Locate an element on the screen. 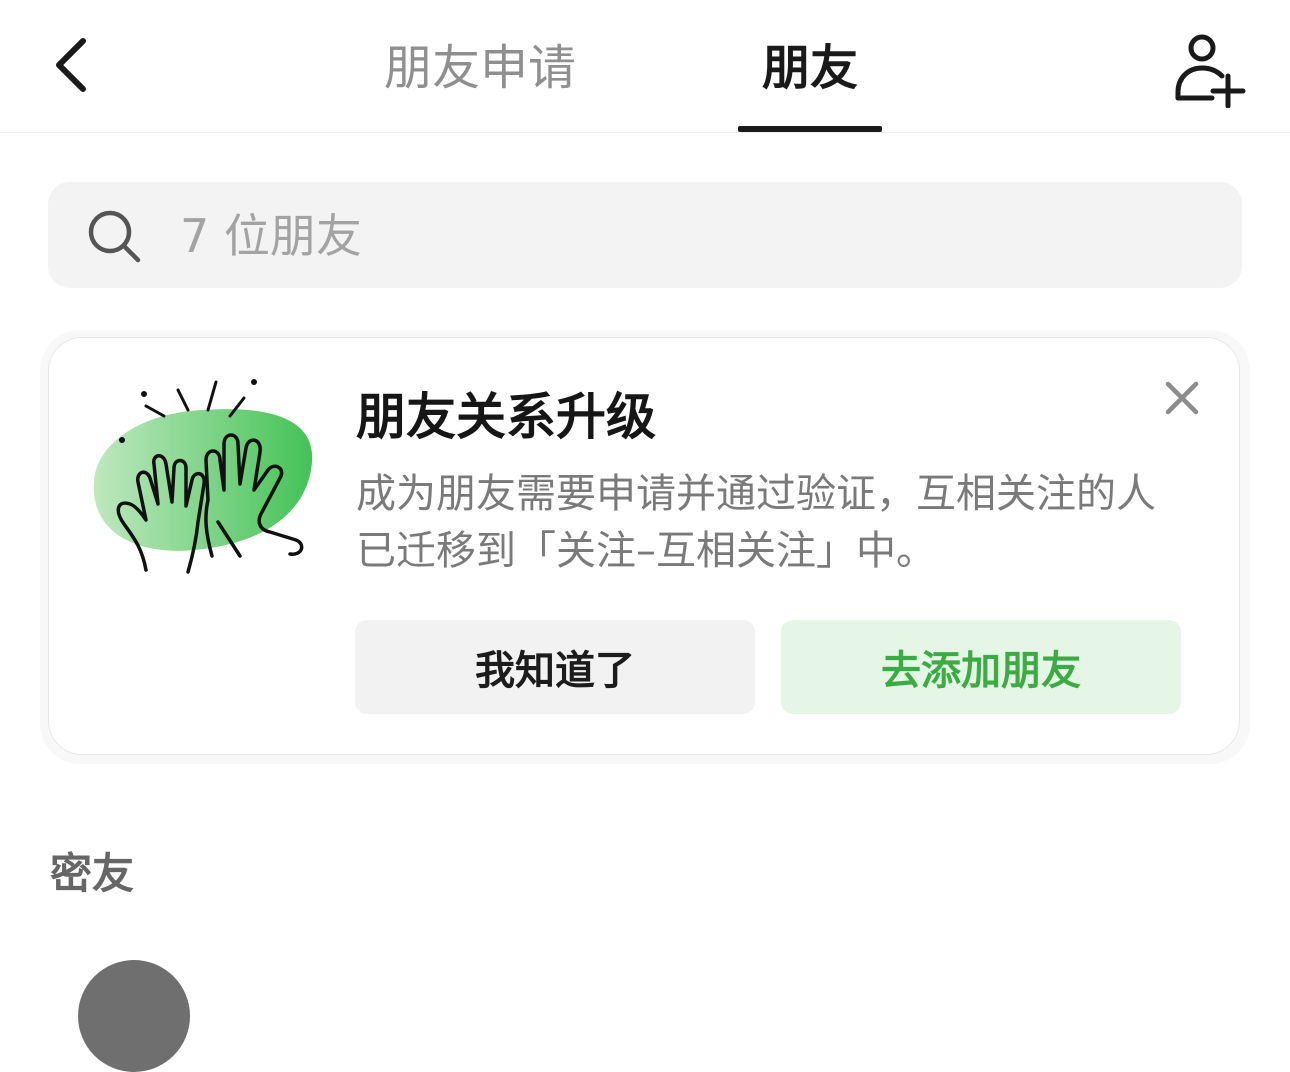  go-add-friends-button: 去添加朋友 is located at coordinates (981, 667).